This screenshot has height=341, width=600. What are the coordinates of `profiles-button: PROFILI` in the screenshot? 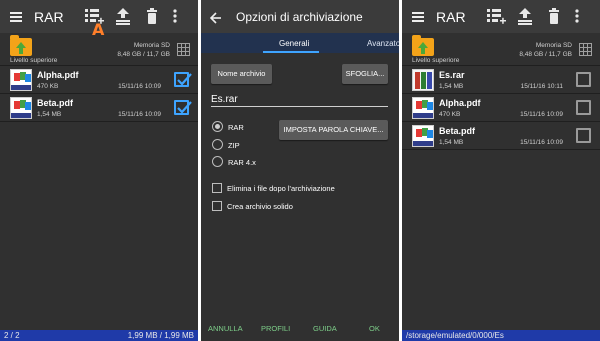 It's located at (275, 328).